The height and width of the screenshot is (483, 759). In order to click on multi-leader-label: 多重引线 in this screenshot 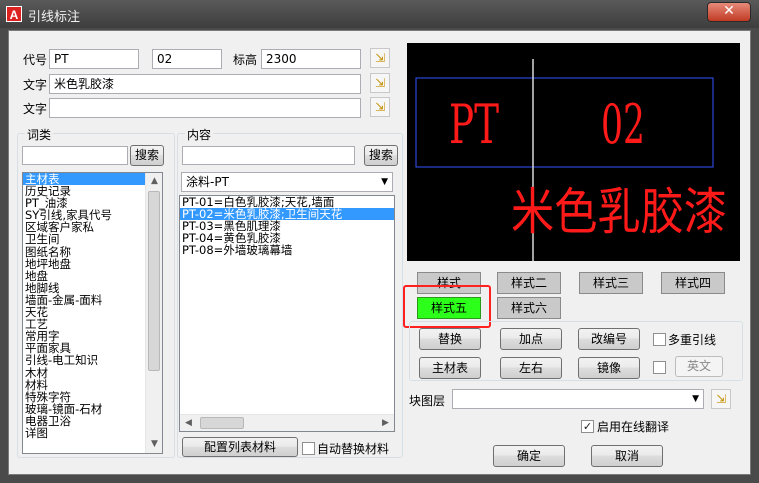, I will do `click(692, 340)`.